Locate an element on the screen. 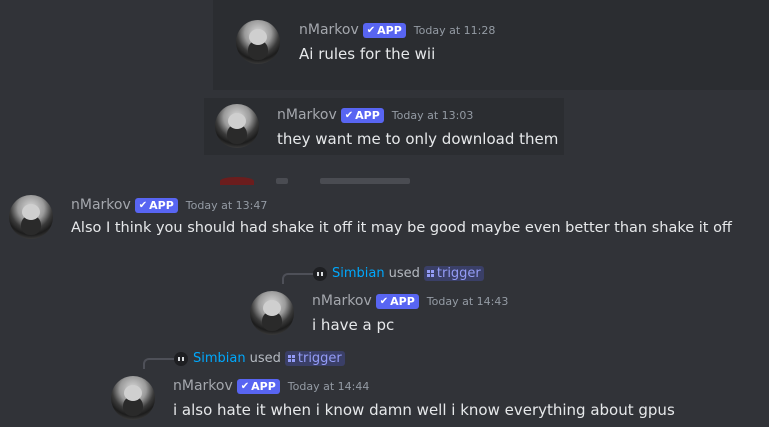  timestamp: Today at 14:43 is located at coordinates (468, 301).